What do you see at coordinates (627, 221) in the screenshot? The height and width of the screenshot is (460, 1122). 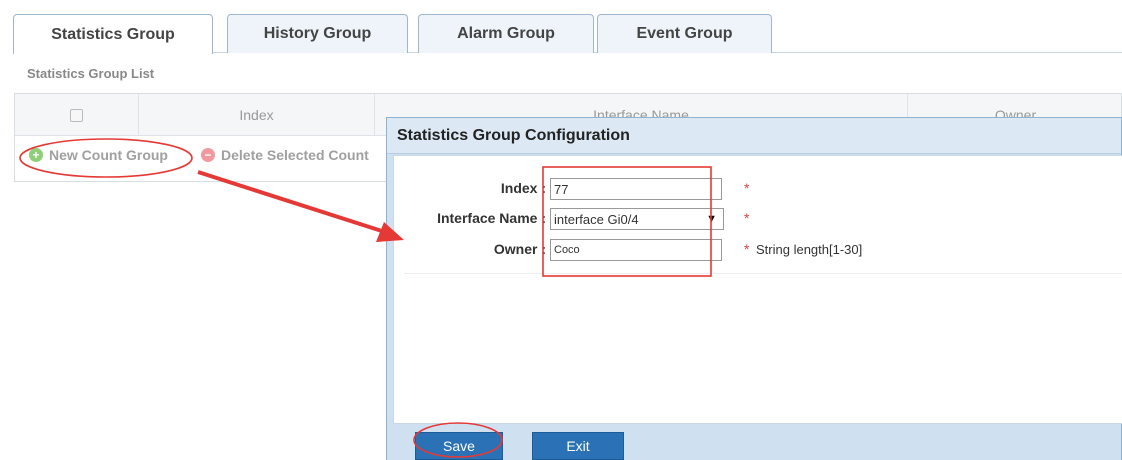 I see `annotation-rect-form` at bounding box center [627, 221].